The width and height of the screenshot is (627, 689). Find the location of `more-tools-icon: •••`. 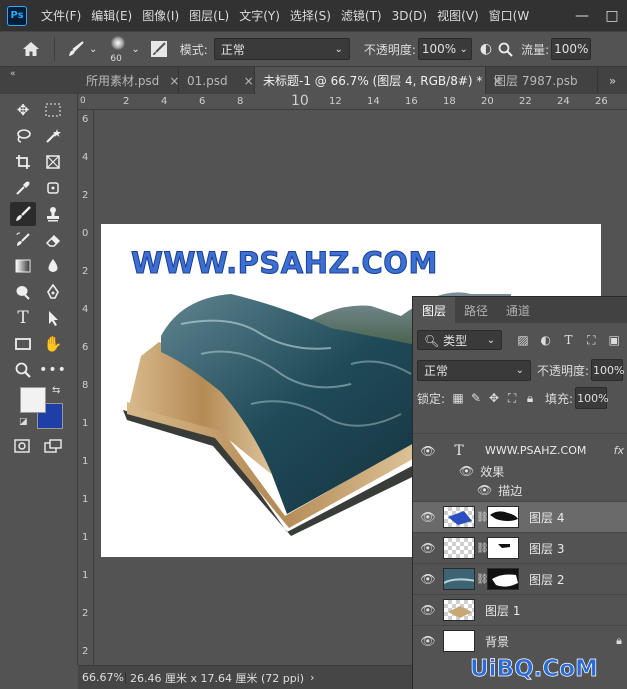

more-tools-icon: ••• is located at coordinates (52, 370).